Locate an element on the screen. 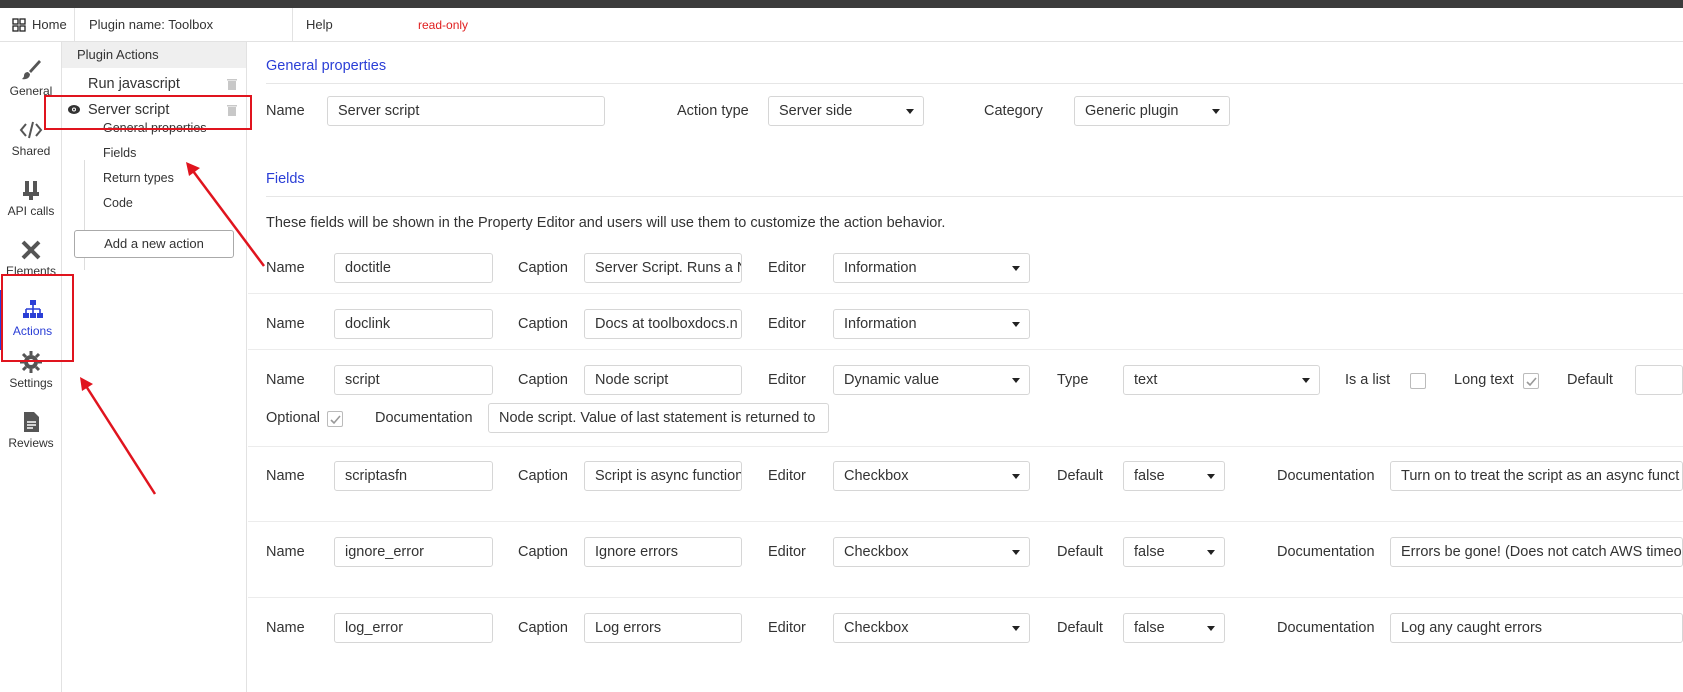  readonly-badge: read-only is located at coordinates (443, 25).